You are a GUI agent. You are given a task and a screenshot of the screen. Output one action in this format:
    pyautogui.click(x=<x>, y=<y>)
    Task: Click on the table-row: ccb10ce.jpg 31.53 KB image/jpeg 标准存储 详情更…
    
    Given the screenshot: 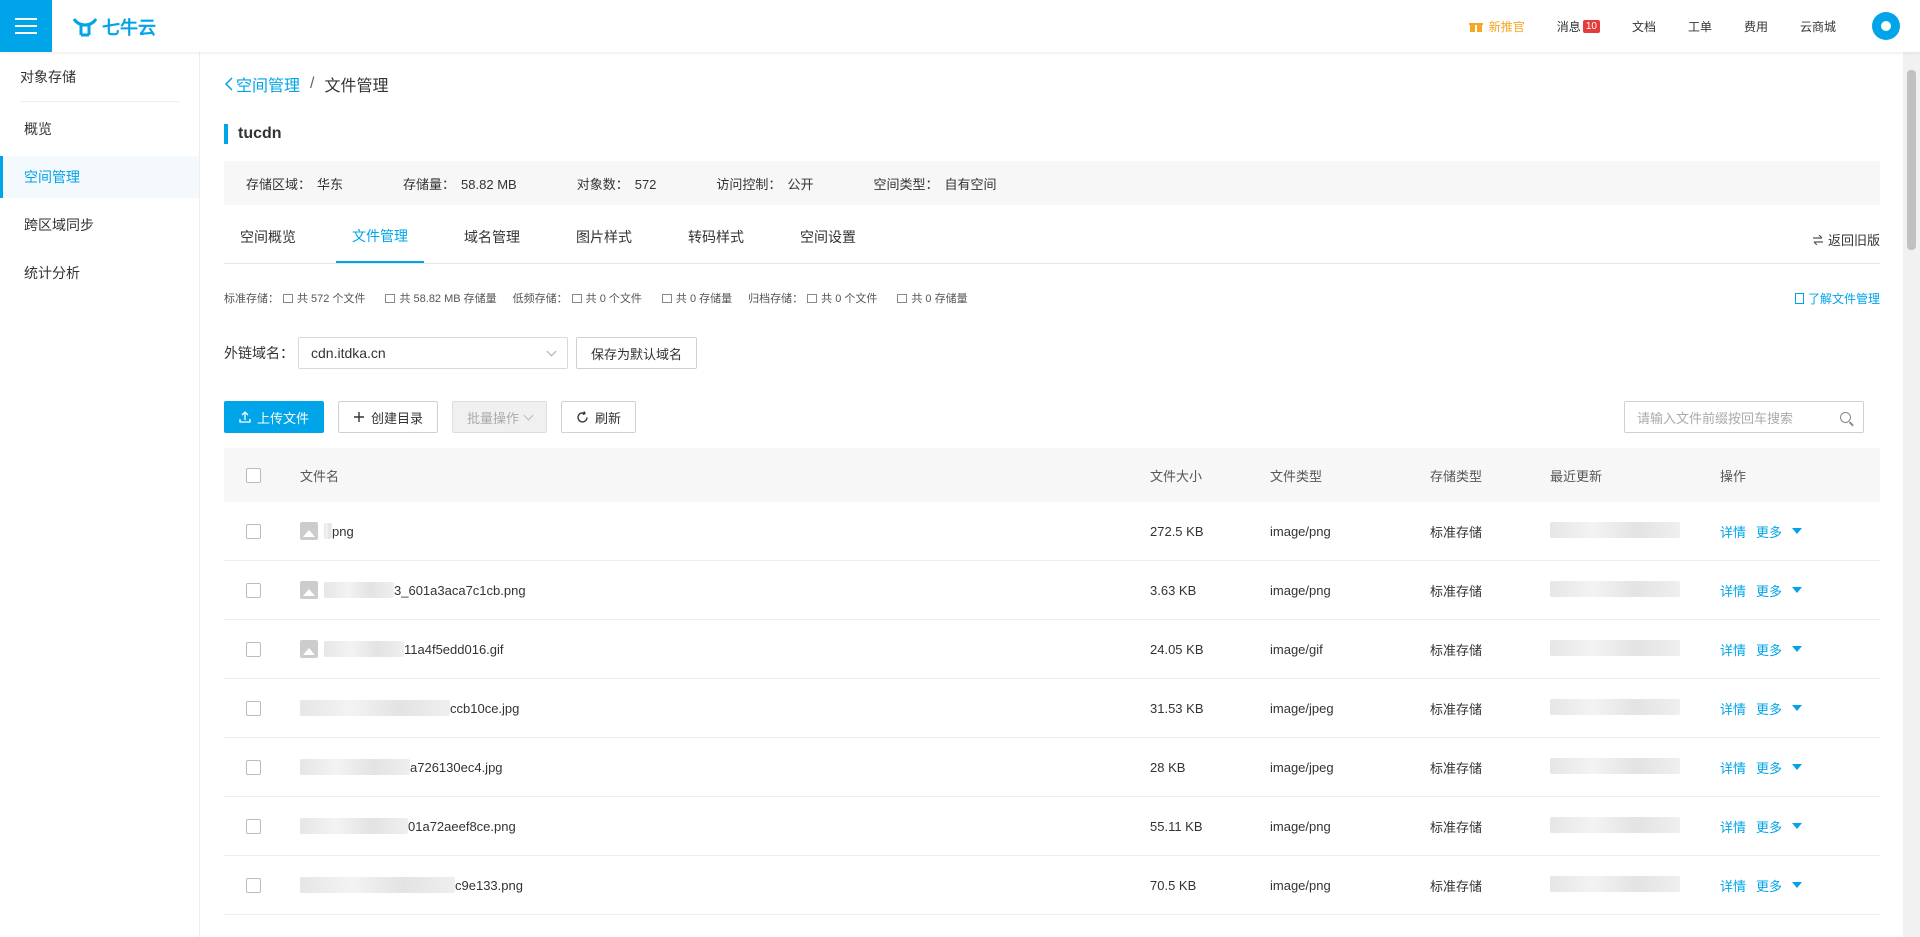 What is the action you would take?
    pyautogui.click(x=1052, y=708)
    